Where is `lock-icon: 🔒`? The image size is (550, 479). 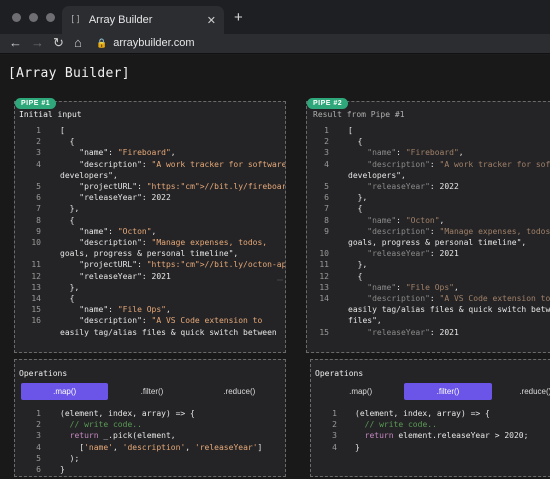
lock-icon: 🔒 is located at coordinates (102, 42).